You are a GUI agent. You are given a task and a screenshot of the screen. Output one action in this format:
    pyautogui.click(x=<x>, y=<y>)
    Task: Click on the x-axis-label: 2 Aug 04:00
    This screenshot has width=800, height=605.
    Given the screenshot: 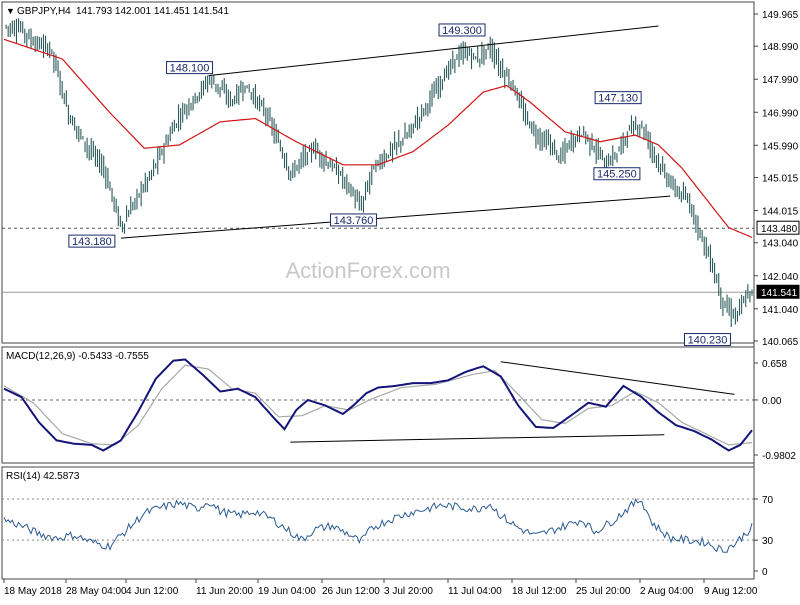 What is the action you would take?
    pyautogui.click(x=667, y=591)
    